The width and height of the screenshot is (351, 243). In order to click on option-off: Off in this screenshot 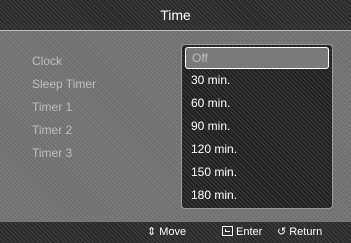, I will do `click(257, 58)`.